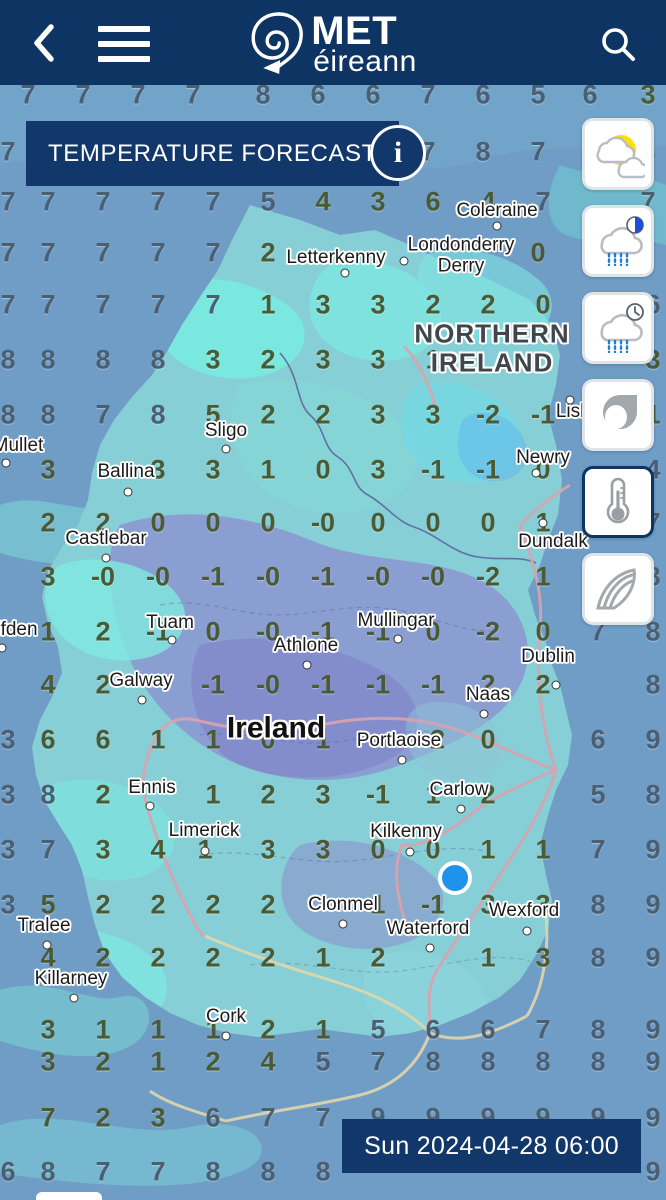 The image size is (666, 1200). I want to click on lightning-layer-button, so click(618, 415).